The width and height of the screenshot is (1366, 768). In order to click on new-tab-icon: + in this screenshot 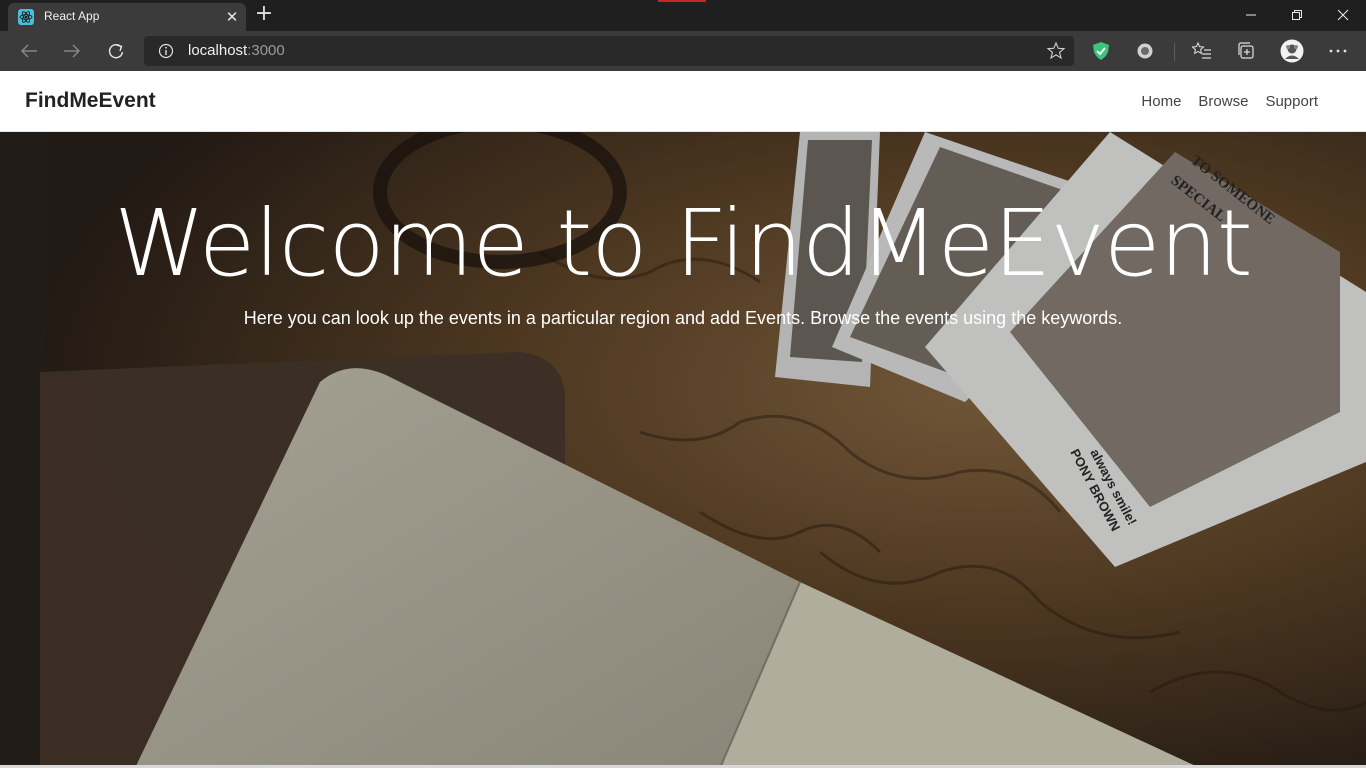, I will do `click(264, 14)`.